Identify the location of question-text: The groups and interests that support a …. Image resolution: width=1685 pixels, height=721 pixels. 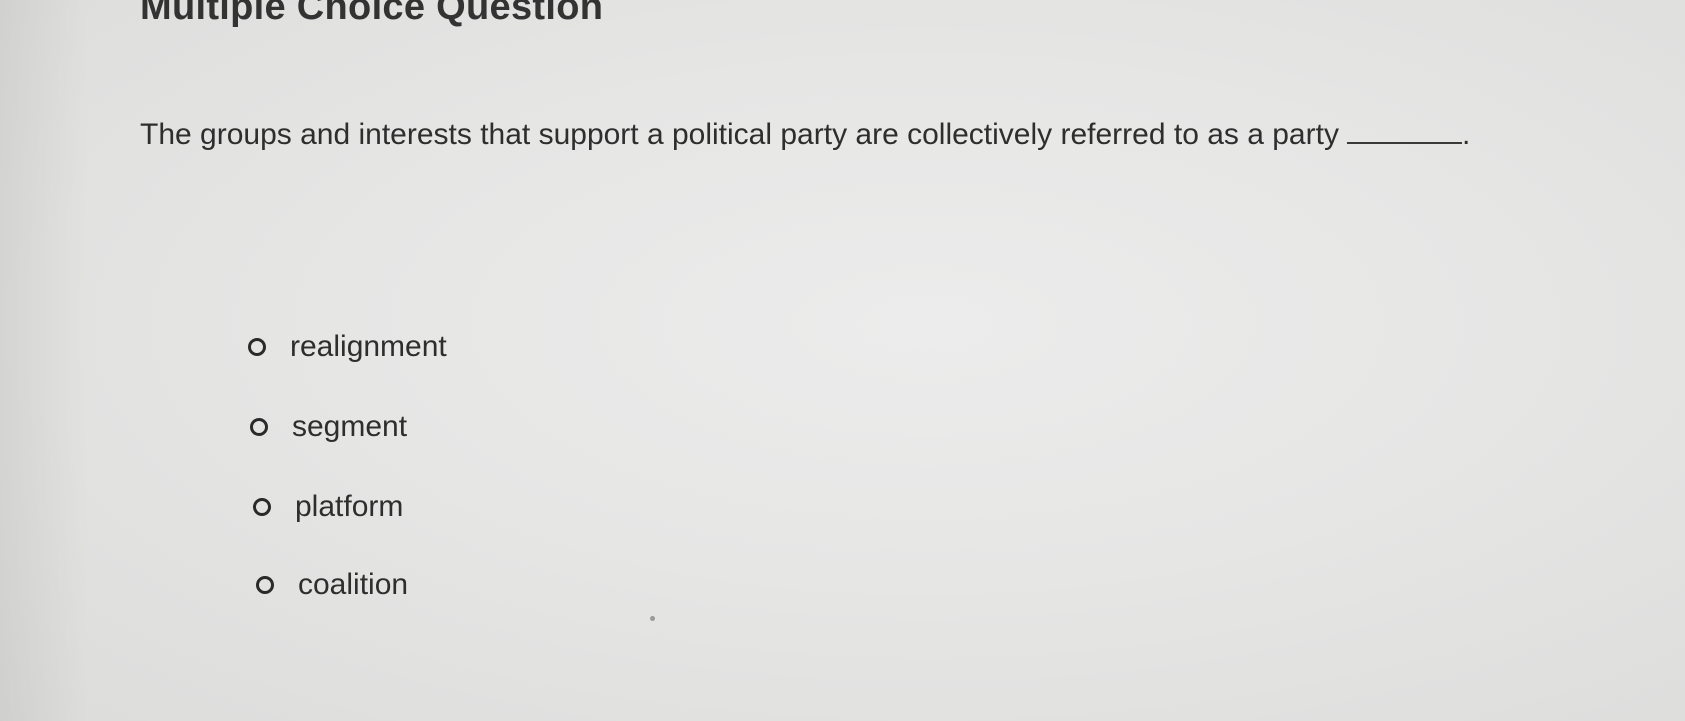
(739, 134).